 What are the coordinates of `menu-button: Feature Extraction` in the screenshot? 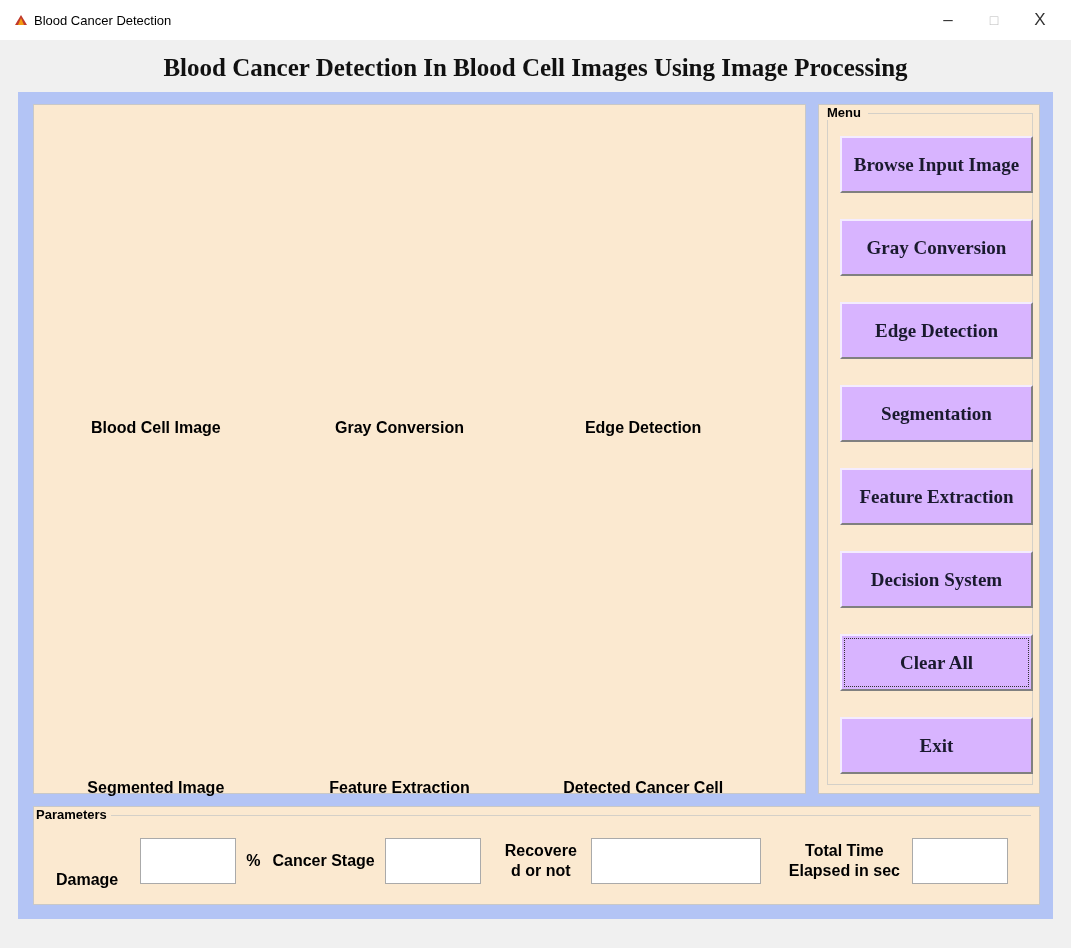 It's located at (936, 496).